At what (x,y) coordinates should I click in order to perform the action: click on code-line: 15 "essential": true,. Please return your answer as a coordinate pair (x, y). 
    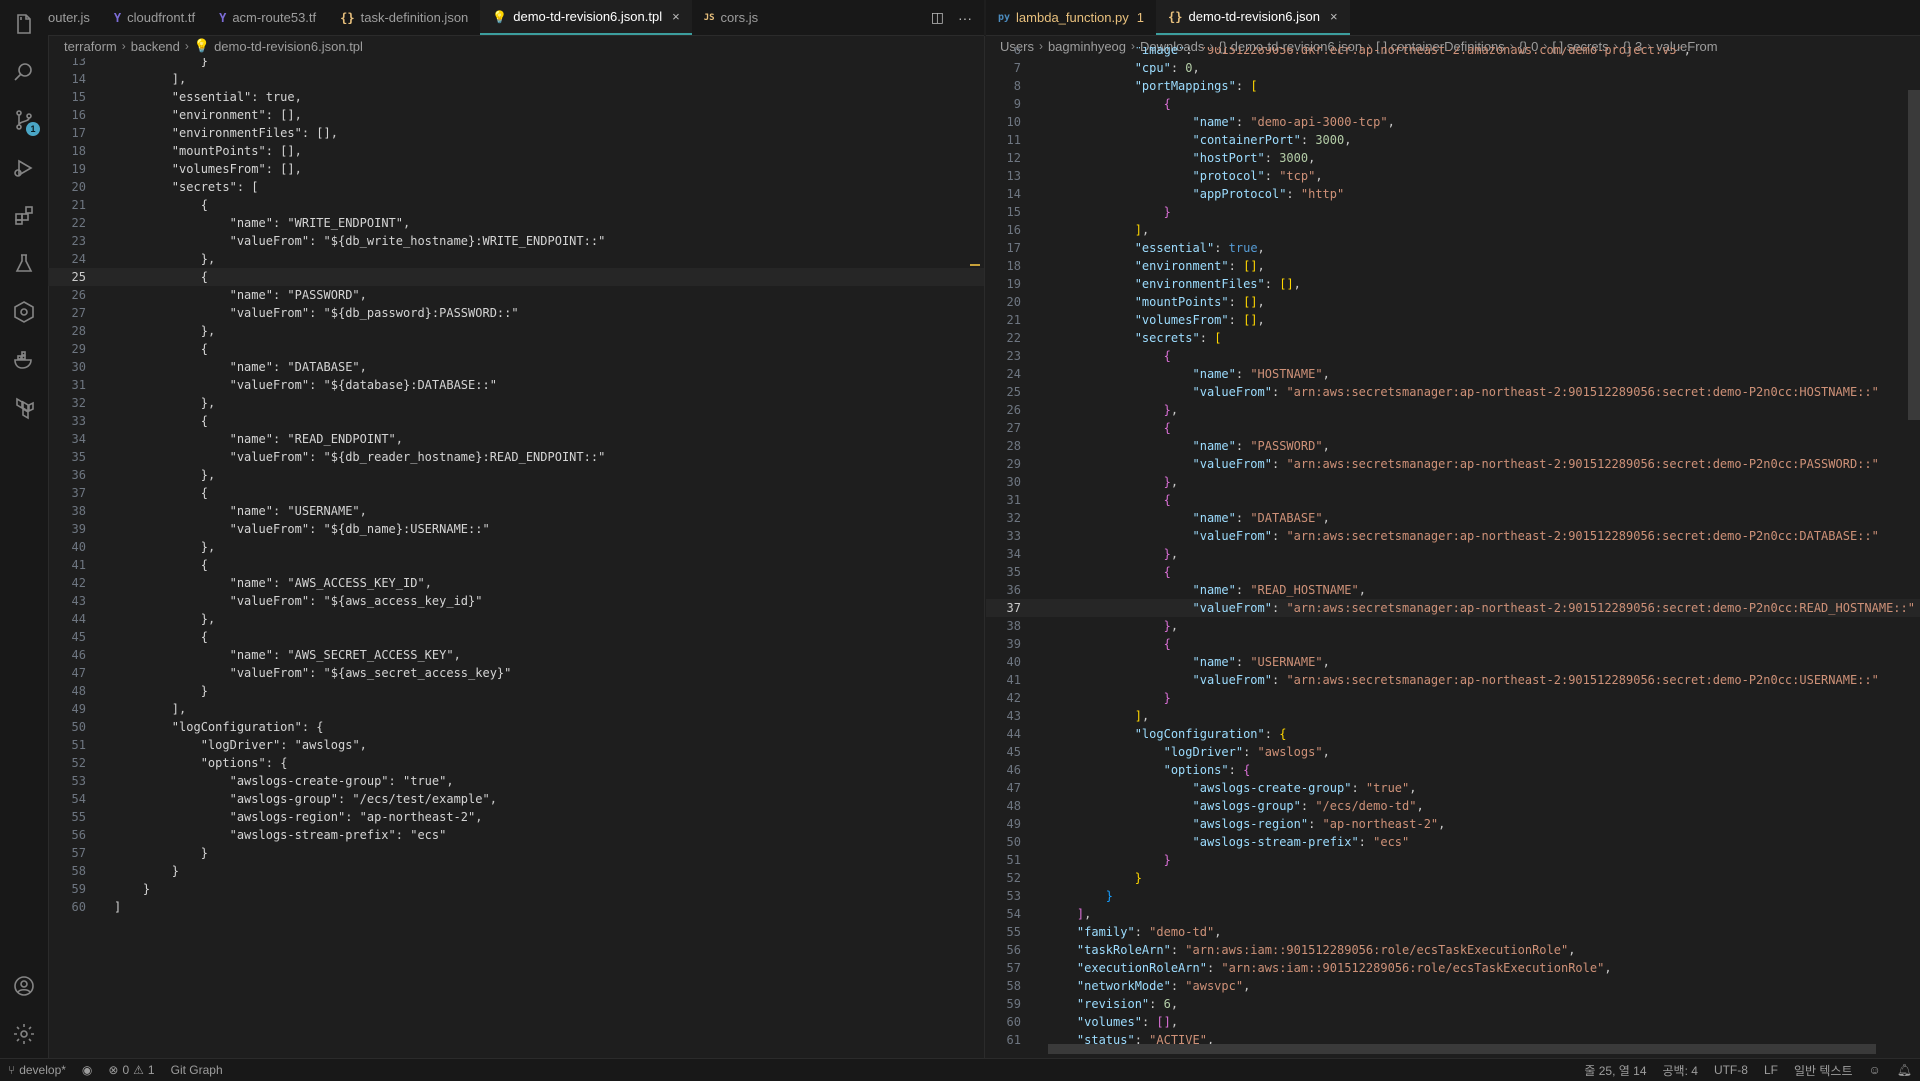
    Looking at the image, I should click on (516, 97).